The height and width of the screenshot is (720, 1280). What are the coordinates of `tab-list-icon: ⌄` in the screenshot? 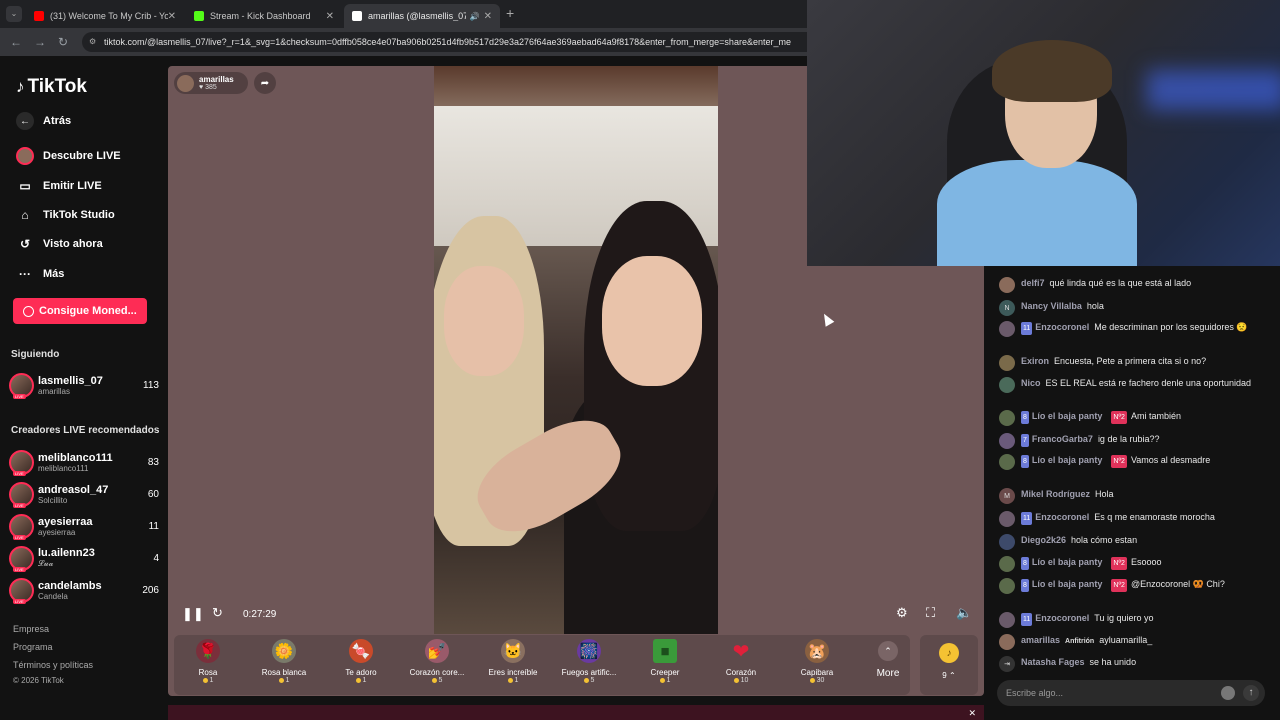 It's located at (14, 14).